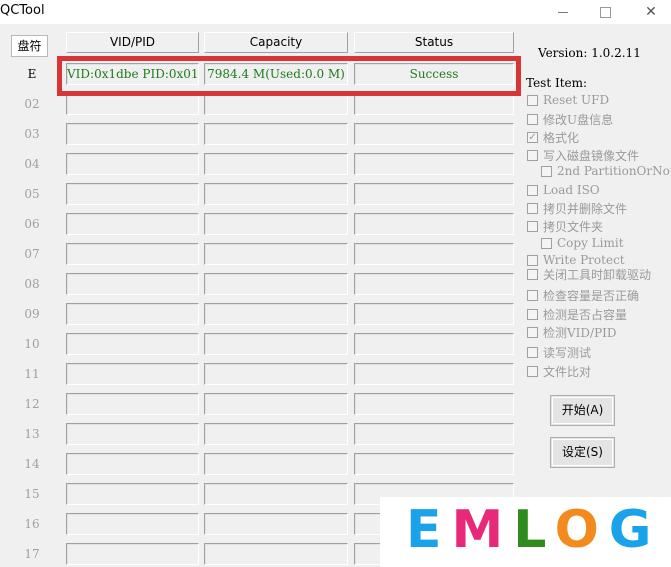 This screenshot has width=671, height=567. What do you see at coordinates (589, 53) in the screenshot?
I see `version-label: Version: 1.0.2.11` at bounding box center [589, 53].